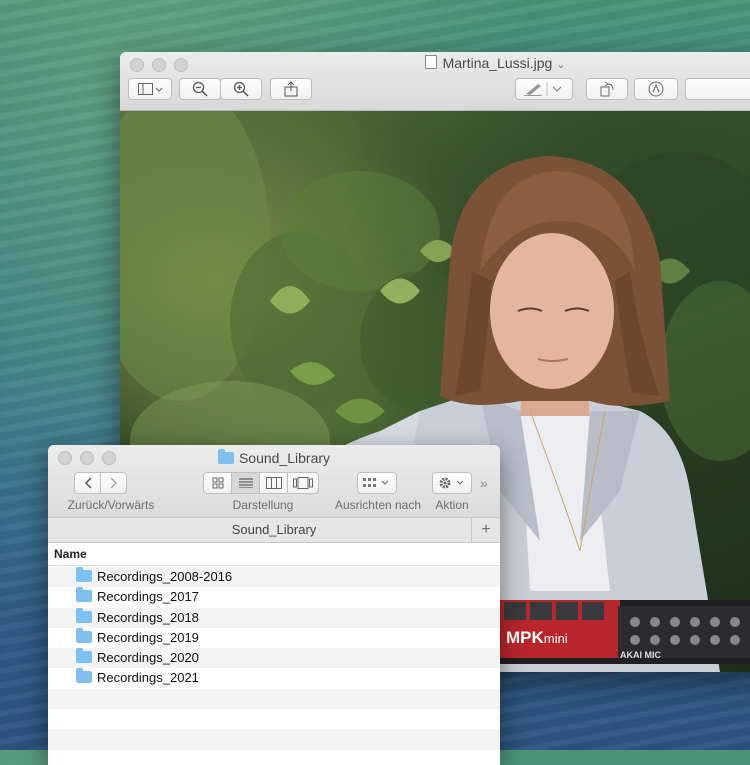 The height and width of the screenshot is (765, 750). I want to click on gear-icon, so click(451, 483).